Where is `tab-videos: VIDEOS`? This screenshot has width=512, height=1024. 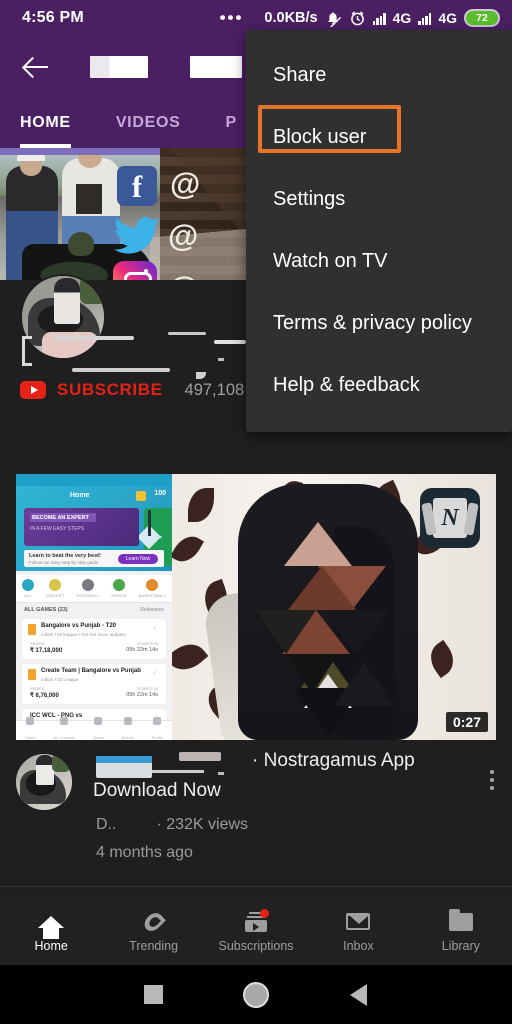 tab-videos: VIDEOS is located at coordinates (148, 123).